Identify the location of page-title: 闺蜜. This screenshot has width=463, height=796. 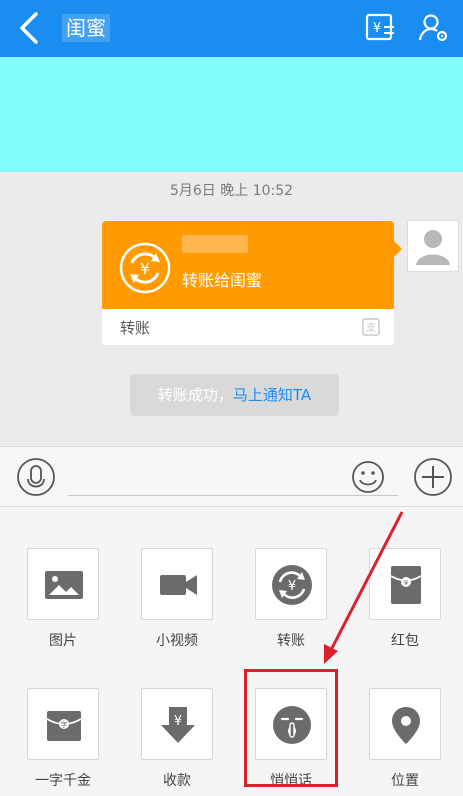
(86, 28).